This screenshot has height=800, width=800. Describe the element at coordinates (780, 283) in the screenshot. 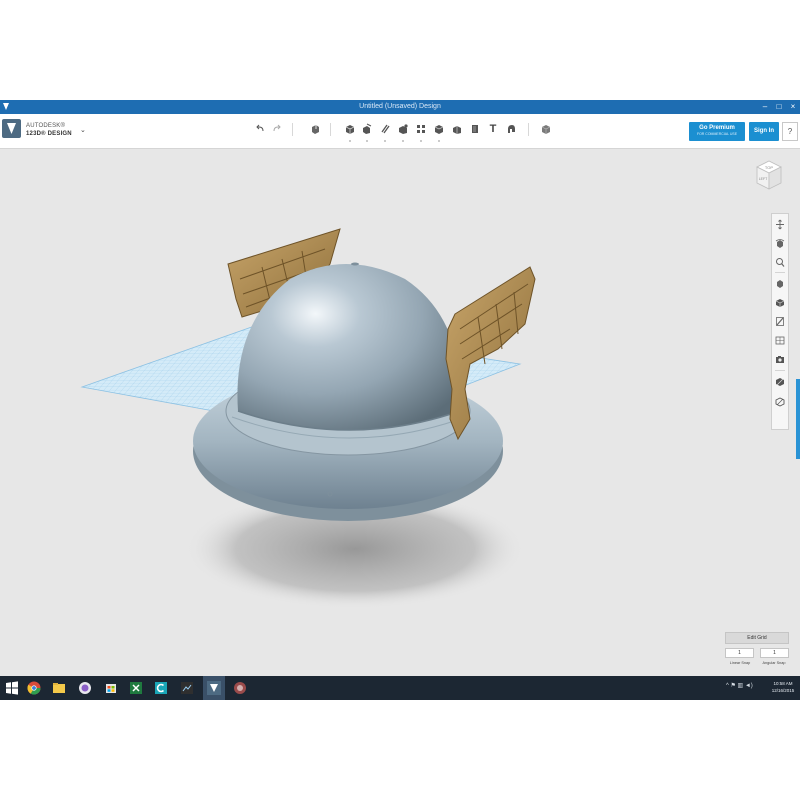

I see `fit-icon` at that location.